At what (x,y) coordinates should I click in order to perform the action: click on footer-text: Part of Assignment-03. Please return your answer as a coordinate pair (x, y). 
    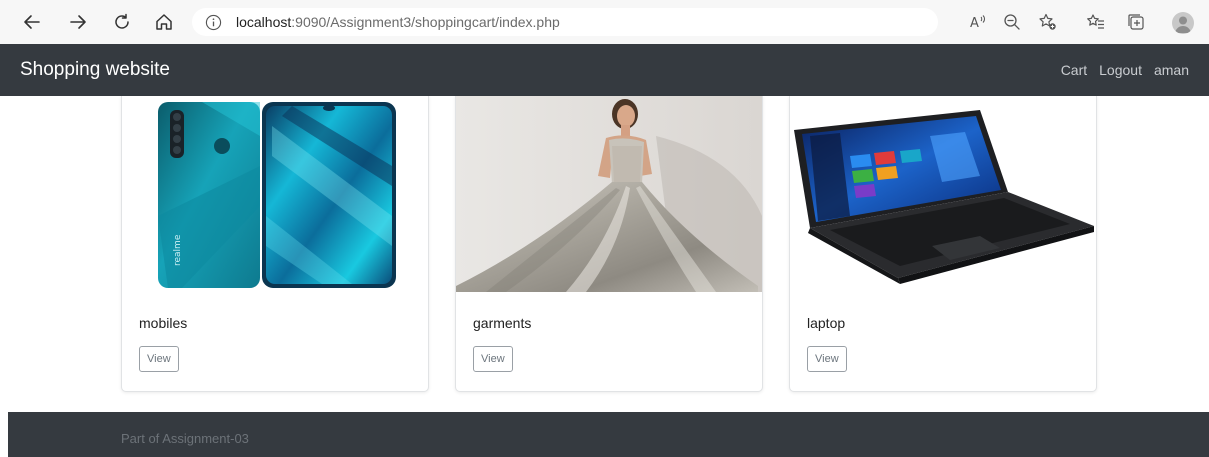
    Looking at the image, I should click on (185, 438).